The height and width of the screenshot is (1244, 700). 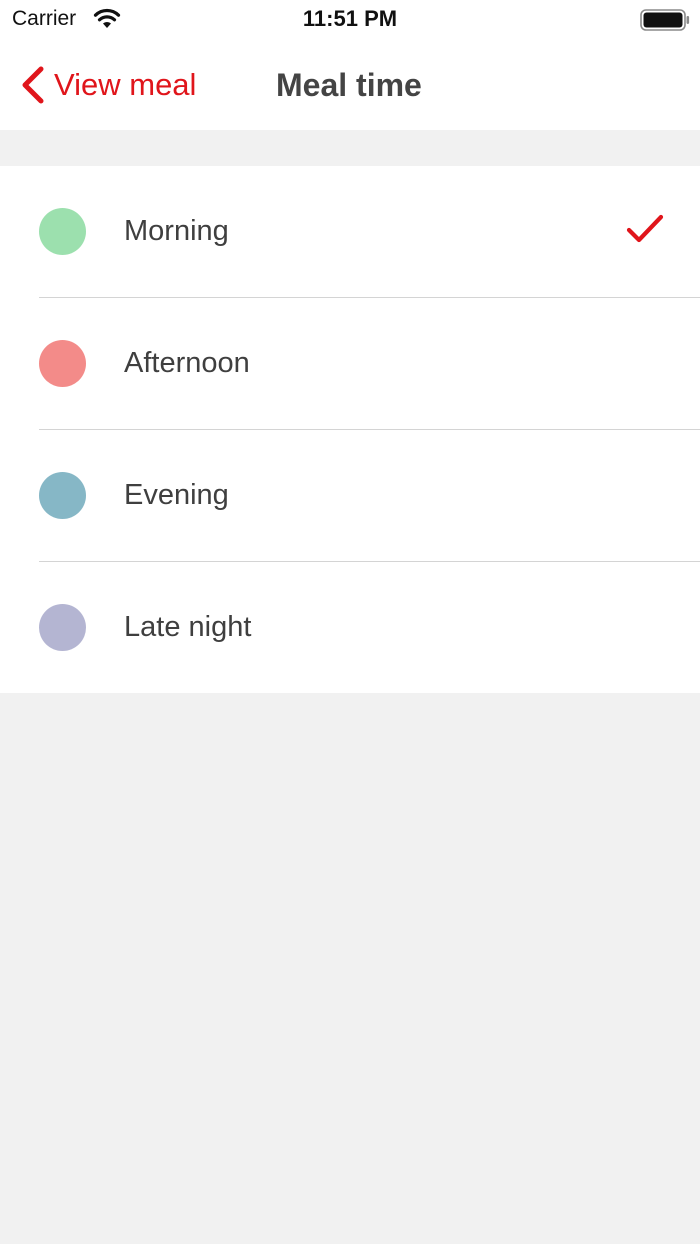 What do you see at coordinates (350, 231) in the screenshot?
I see `list-item-morning: Morning` at bounding box center [350, 231].